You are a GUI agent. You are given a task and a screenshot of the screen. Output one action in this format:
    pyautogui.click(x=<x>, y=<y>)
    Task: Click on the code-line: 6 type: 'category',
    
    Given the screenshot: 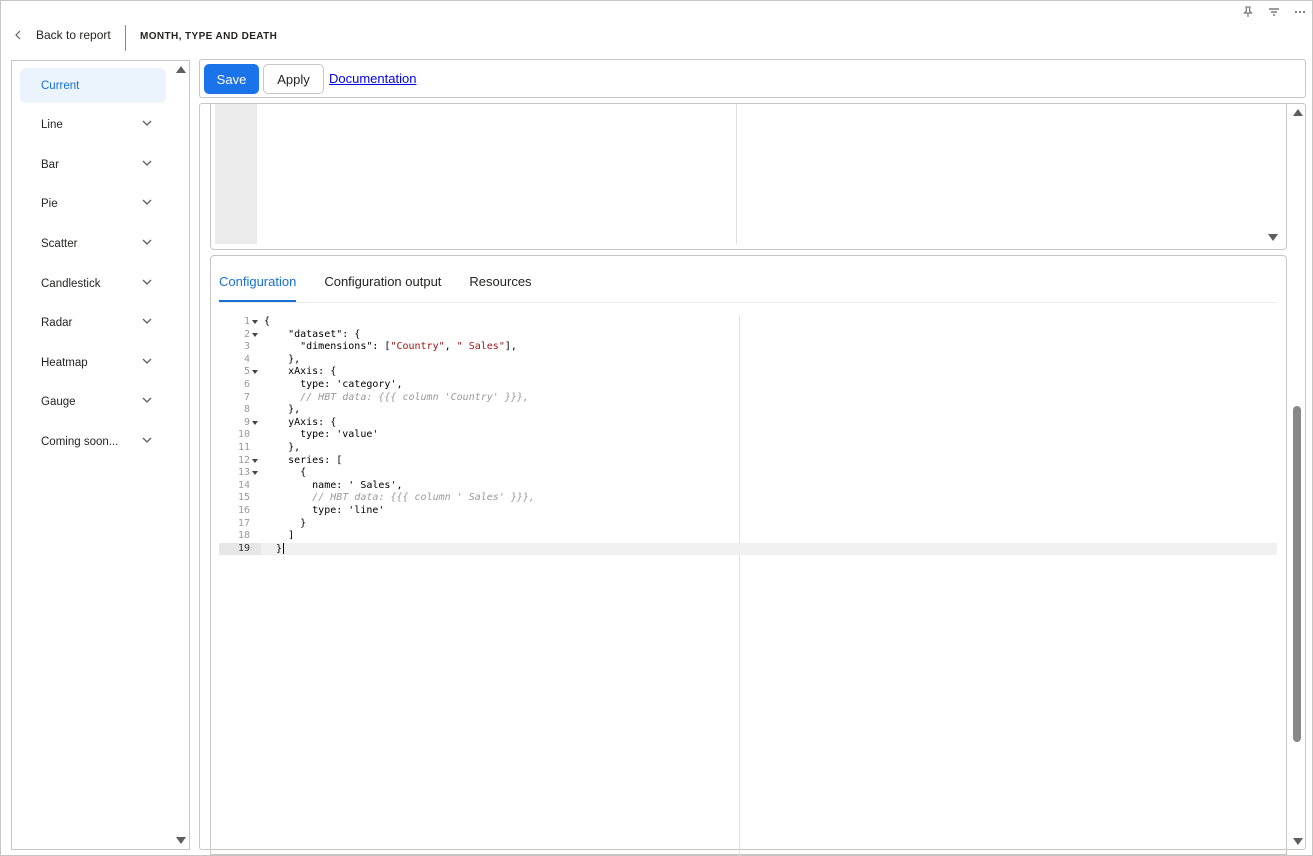 What is the action you would take?
    pyautogui.click(x=748, y=385)
    